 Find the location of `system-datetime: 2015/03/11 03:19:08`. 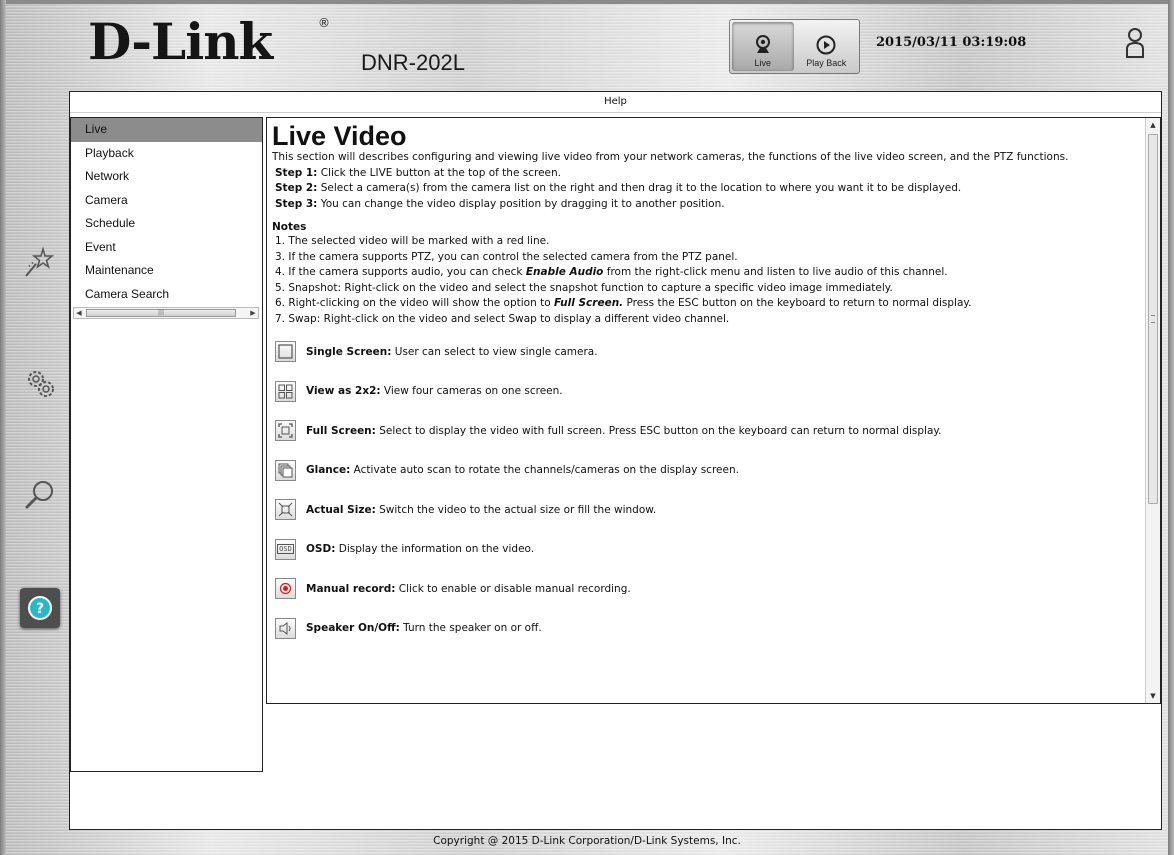

system-datetime: 2015/03/11 03:19:08 is located at coordinates (951, 42).